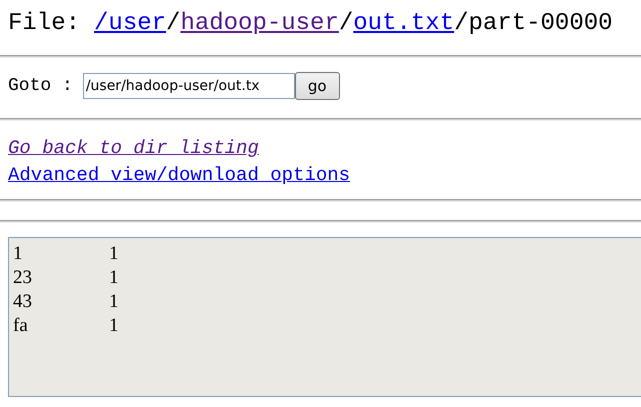 The width and height of the screenshot is (641, 407). I want to click on goto-label: Goto :, so click(40, 86).